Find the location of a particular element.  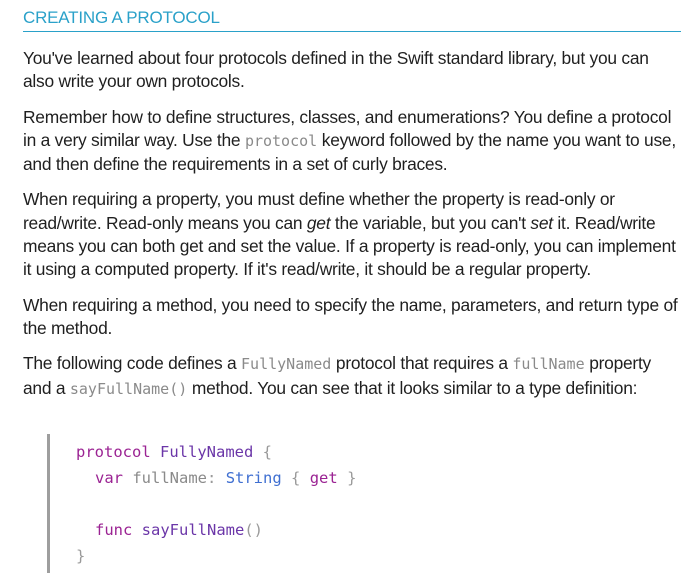

code-line-1: protocol FullyNamed { is located at coordinates (174, 452).